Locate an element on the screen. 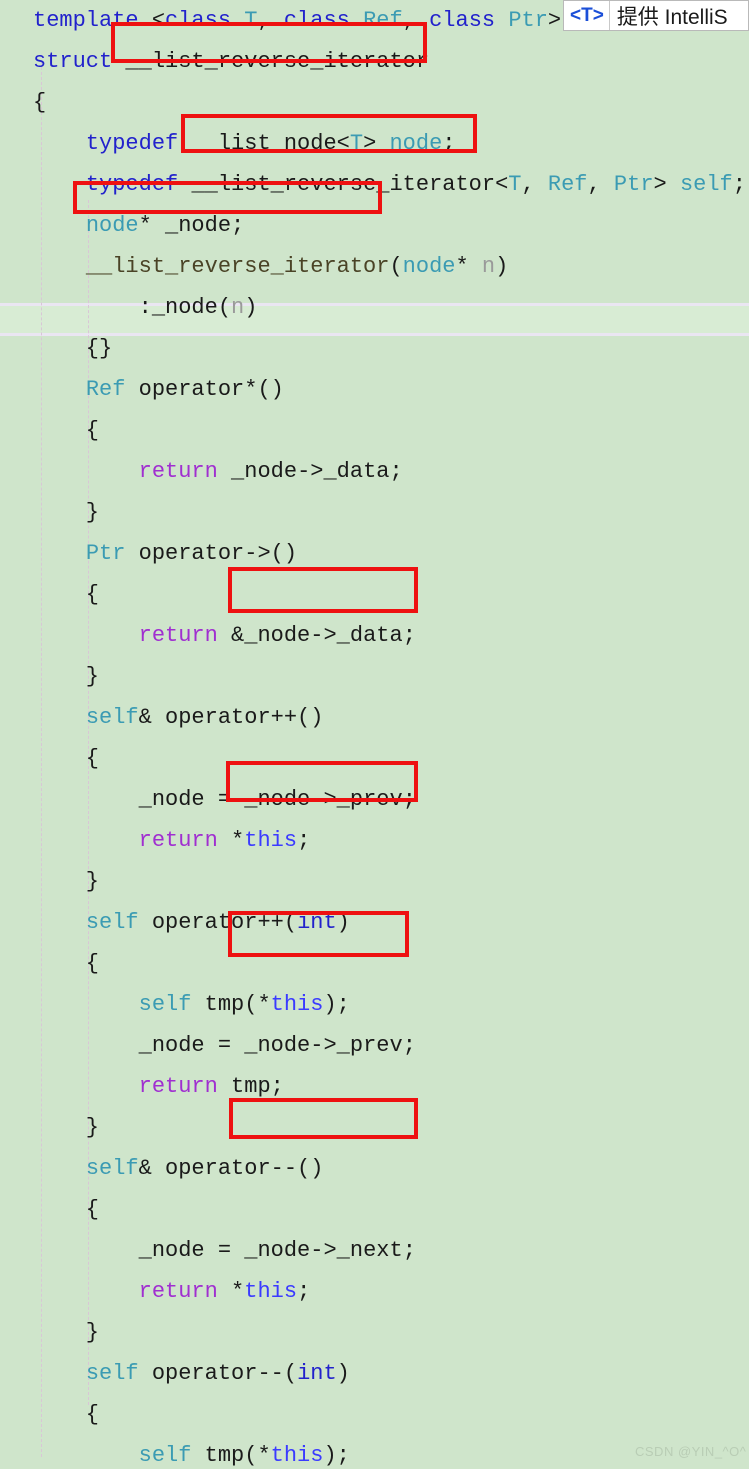 This screenshot has height=1469, width=749. code-line: _node = _node->_prev; is located at coordinates (374, 1045).